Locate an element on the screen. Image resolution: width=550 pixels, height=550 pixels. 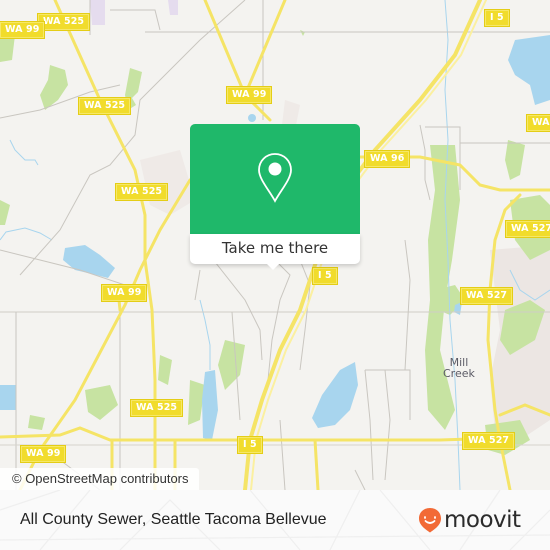
take-me-there-label: Take me there is located at coordinates (275, 248).